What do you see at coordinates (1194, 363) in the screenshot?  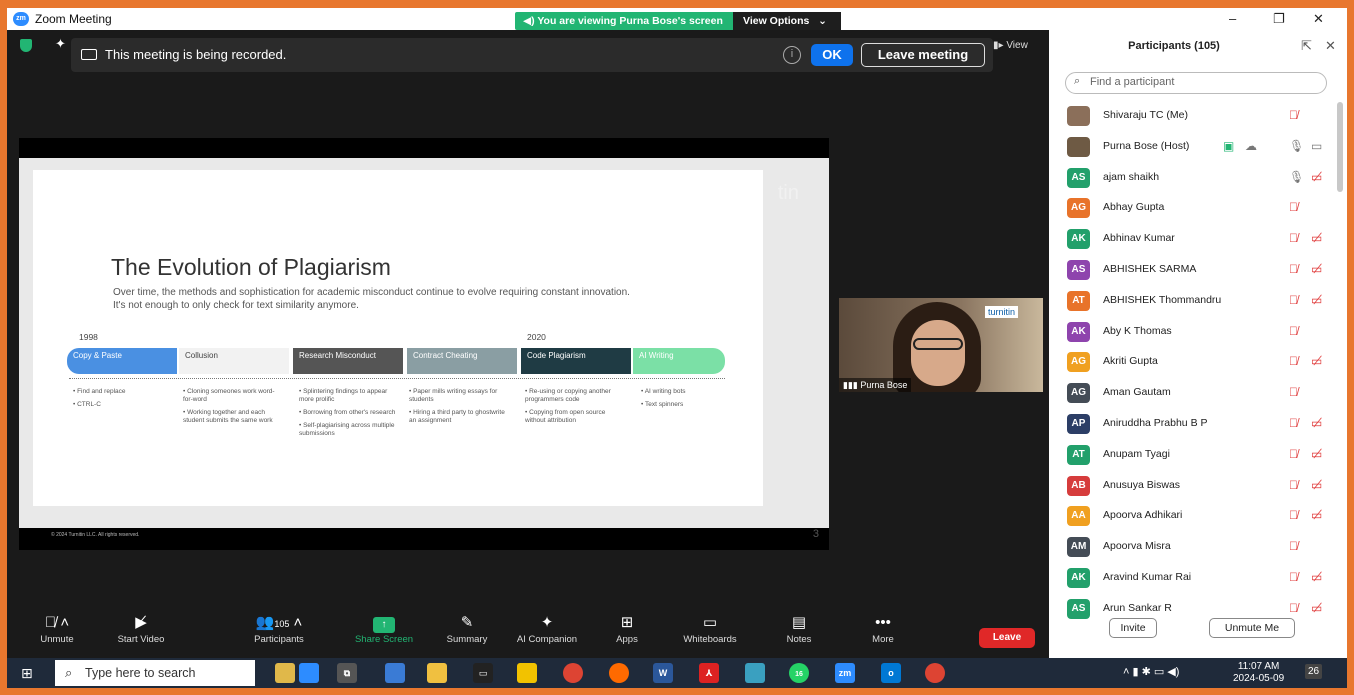 I see `participant-row: AG Akriti Gupta 🎙̸ ▭̸` at bounding box center [1194, 363].